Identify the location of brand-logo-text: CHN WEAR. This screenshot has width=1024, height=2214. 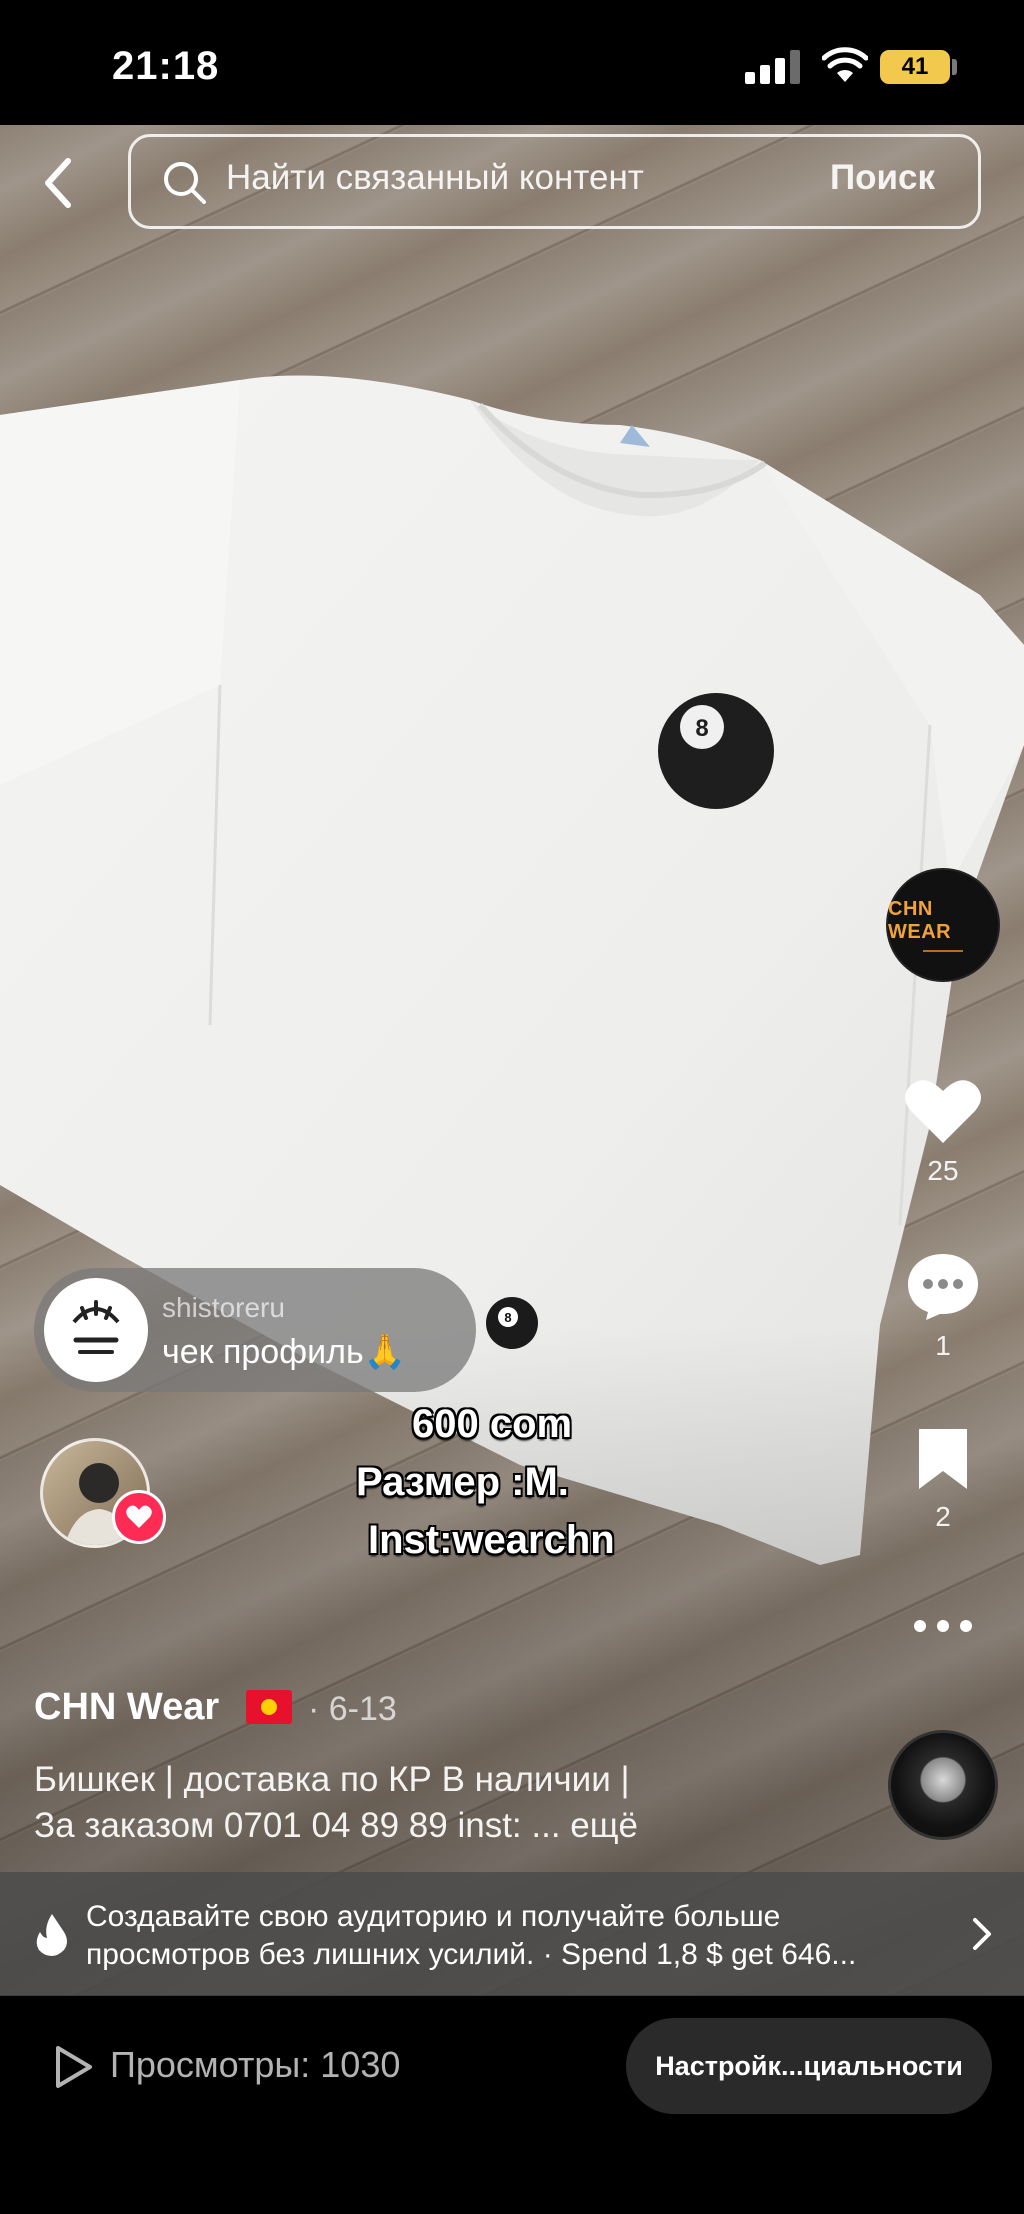
(920, 920).